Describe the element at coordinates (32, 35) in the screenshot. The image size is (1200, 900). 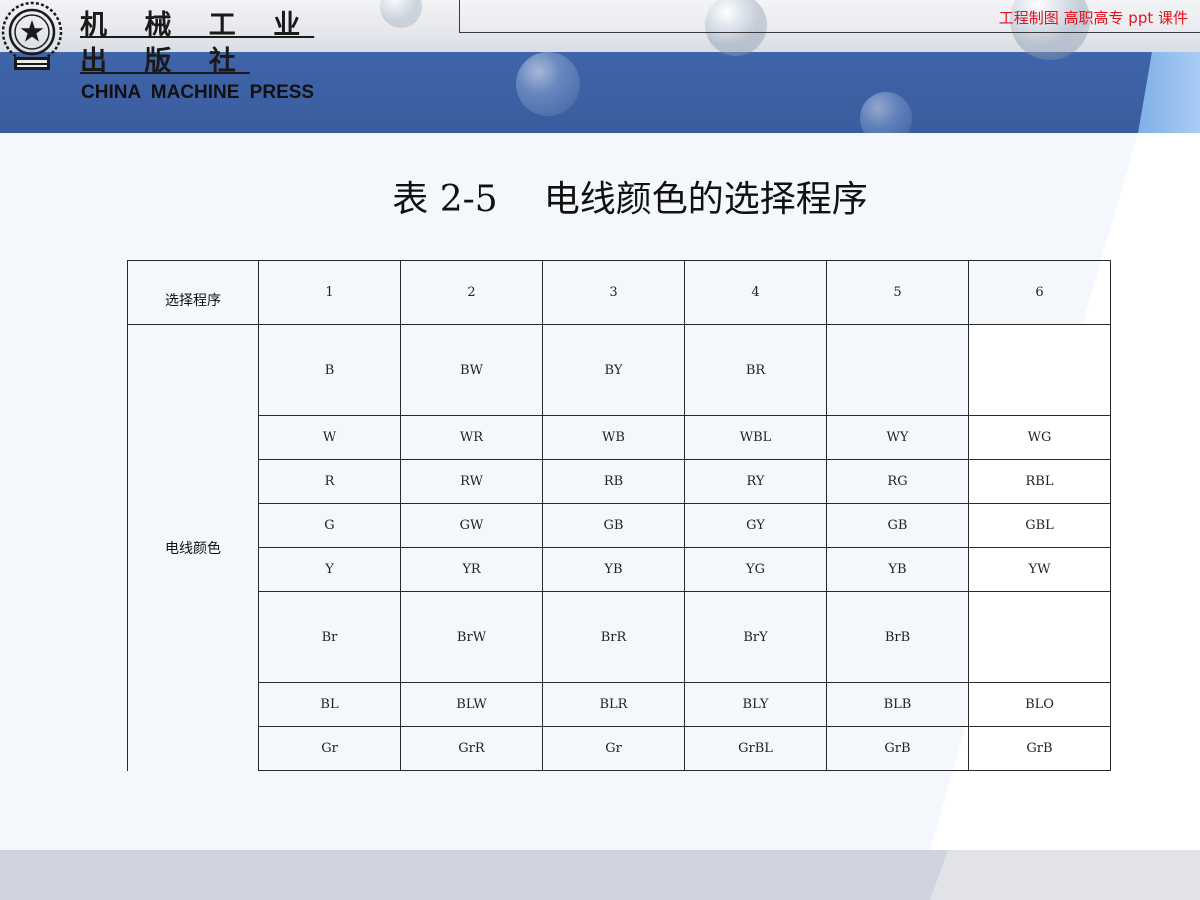
I see `publisher-logo-icon` at that location.